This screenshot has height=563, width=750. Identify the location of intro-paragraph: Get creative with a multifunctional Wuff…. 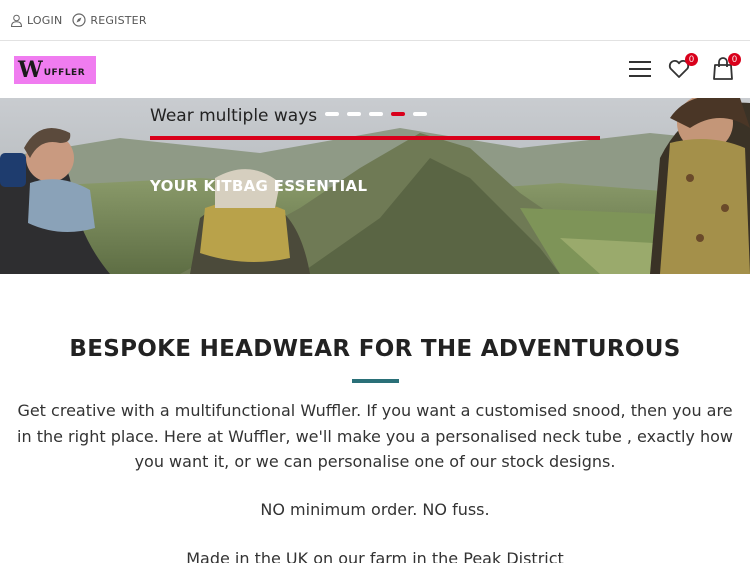
(375, 436).